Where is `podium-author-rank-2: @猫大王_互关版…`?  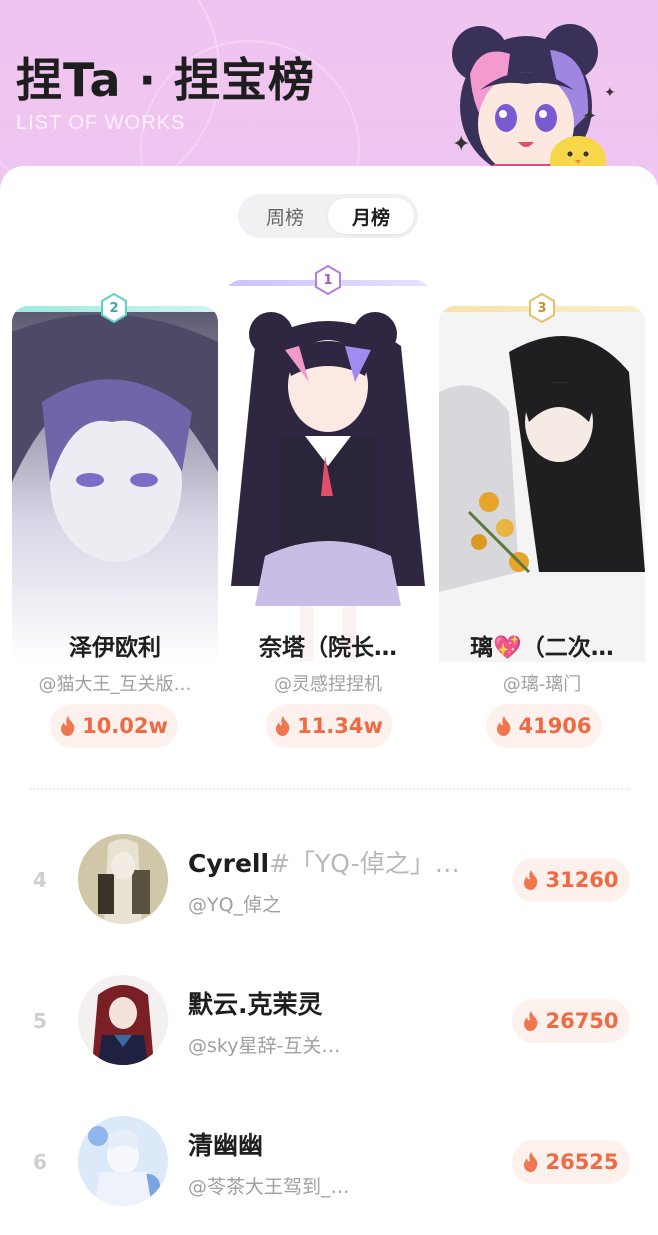 podium-author-rank-2: @猫大王_互关版… is located at coordinates (115, 683).